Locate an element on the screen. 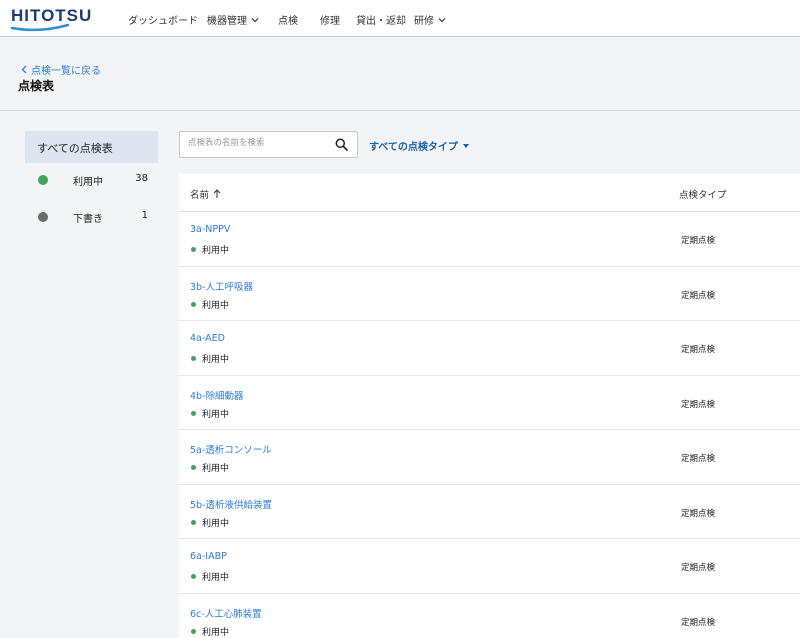  inspection-sheet-name-link: 3a-NPPV is located at coordinates (210, 229).